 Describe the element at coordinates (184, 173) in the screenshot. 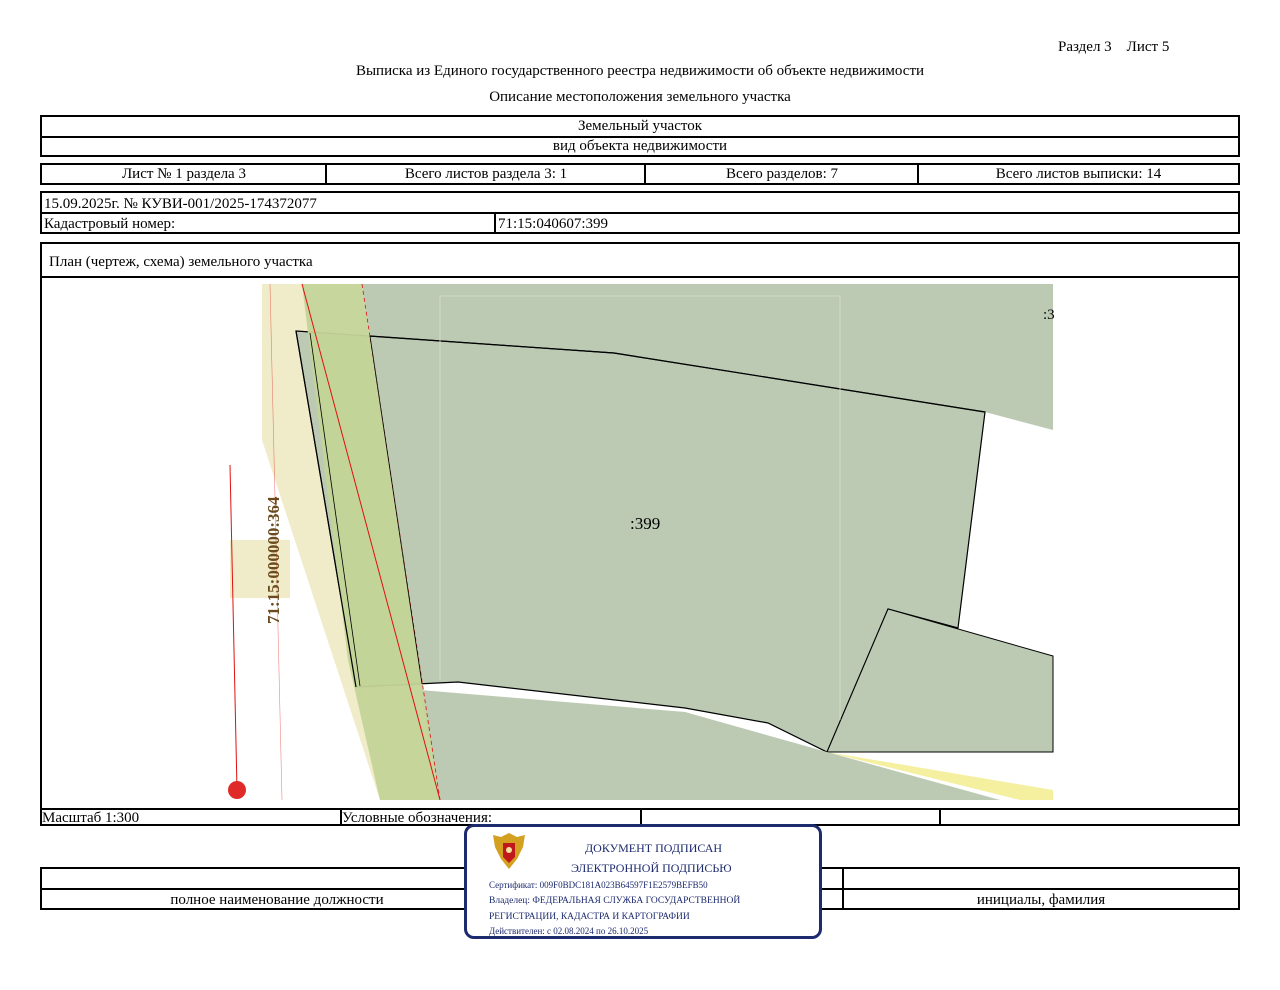

I see `sheet-of-section: Лист № 1 раздела 3` at that location.